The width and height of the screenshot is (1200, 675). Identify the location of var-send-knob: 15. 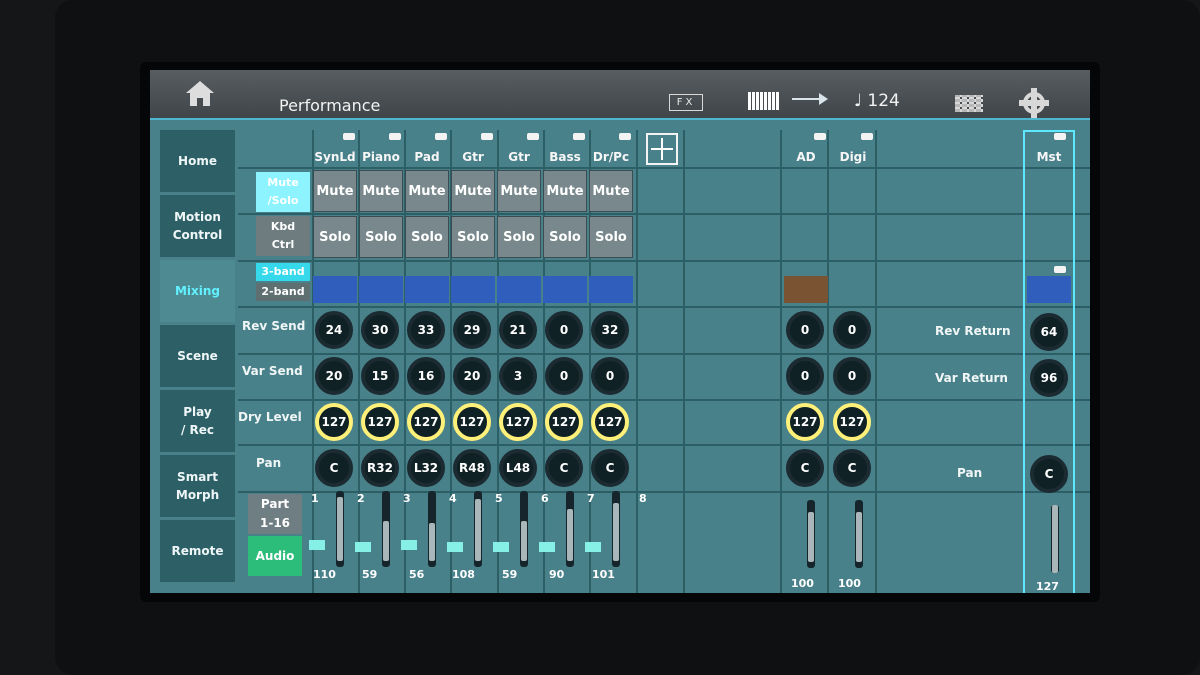
(380, 376).